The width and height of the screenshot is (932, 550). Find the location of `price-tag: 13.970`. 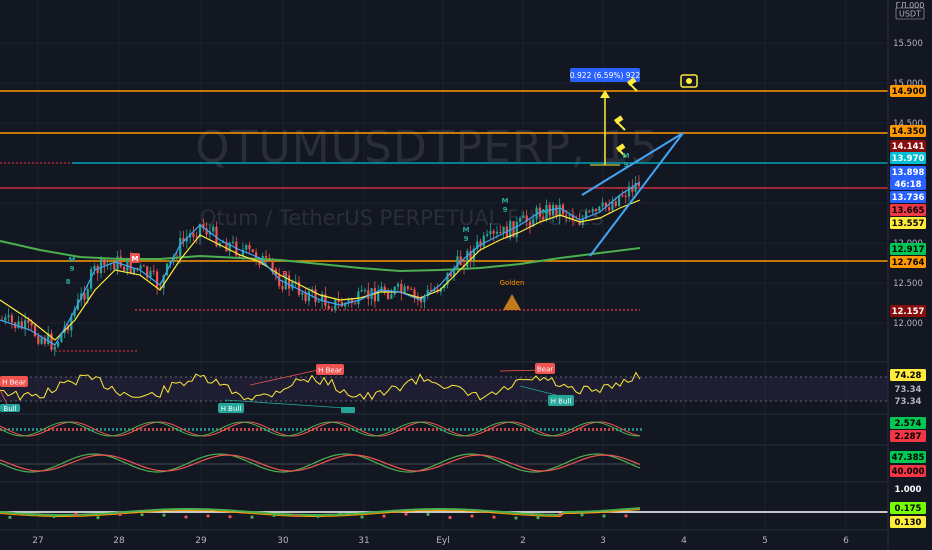

price-tag: 13.970 is located at coordinates (908, 158).